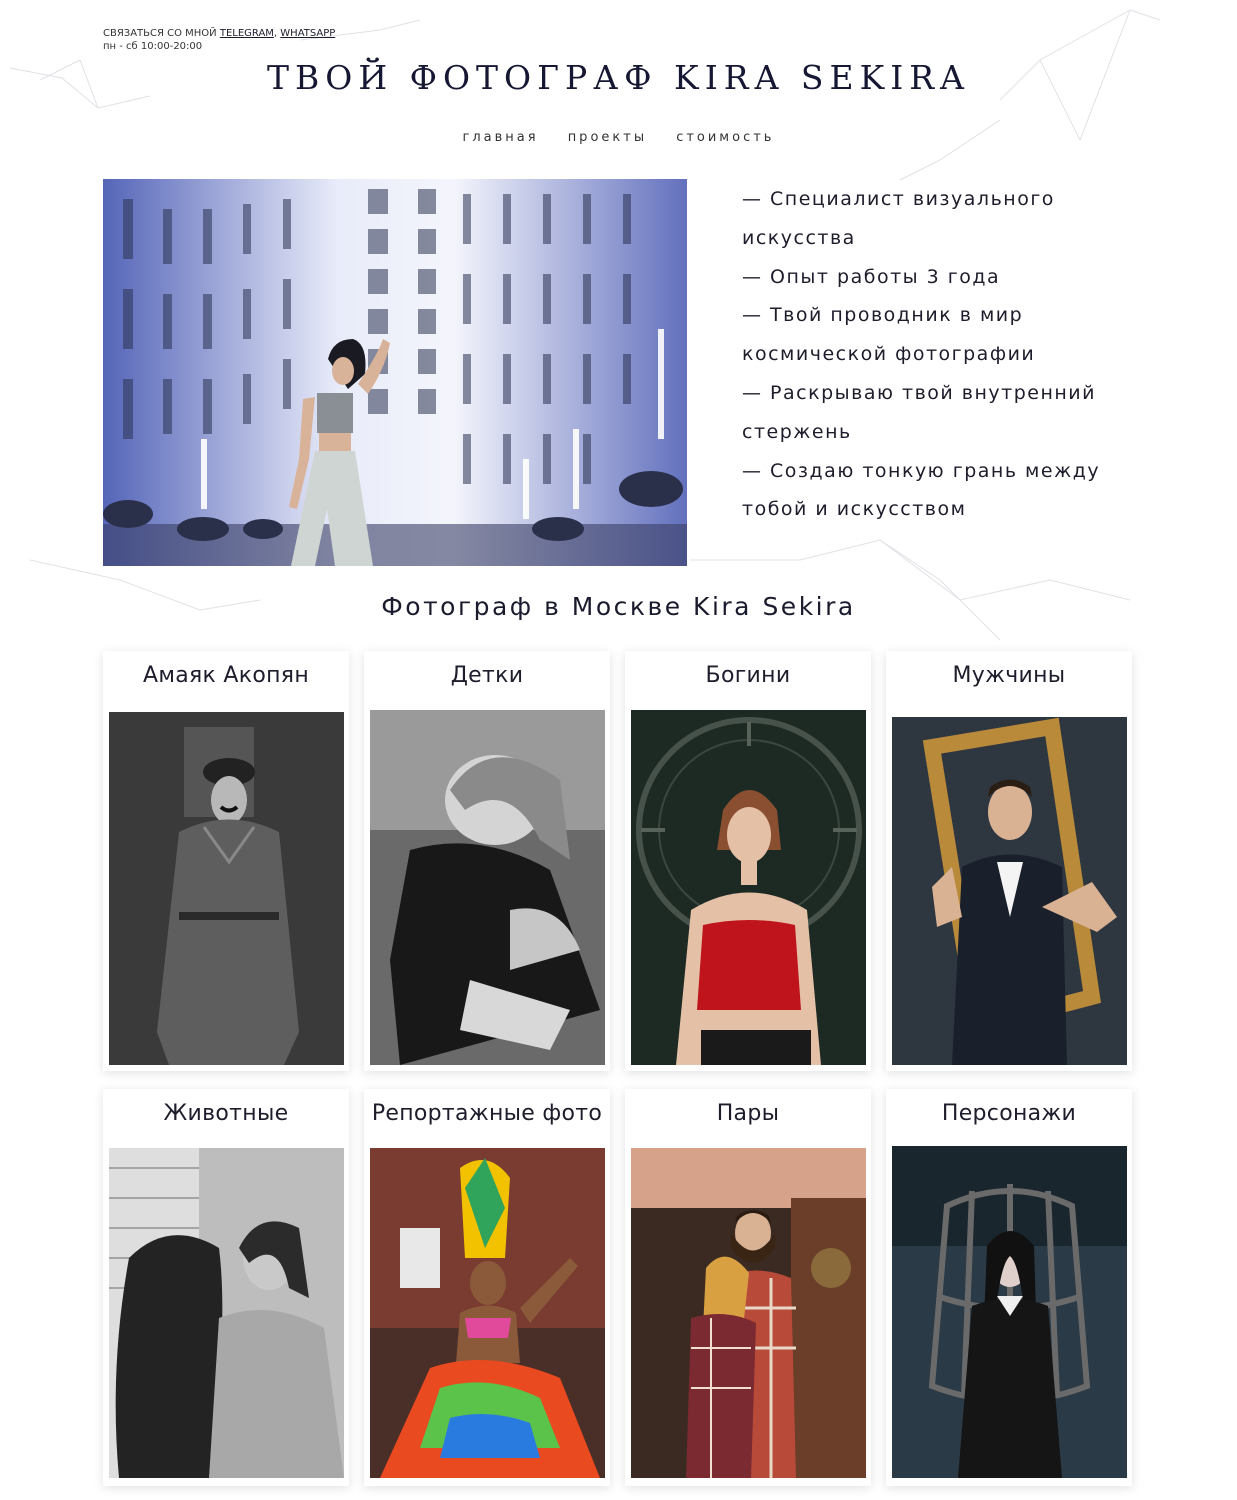 The width and height of the screenshot is (1237, 1500). I want to click on about-line: космической фотографии, so click(889, 354).